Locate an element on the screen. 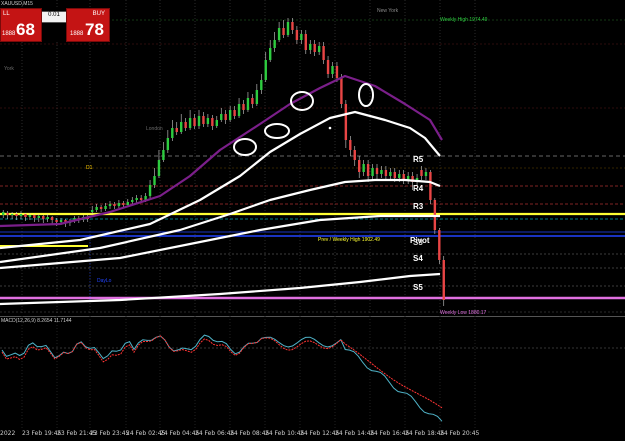  d1-label: D1 is located at coordinates (89, 168).